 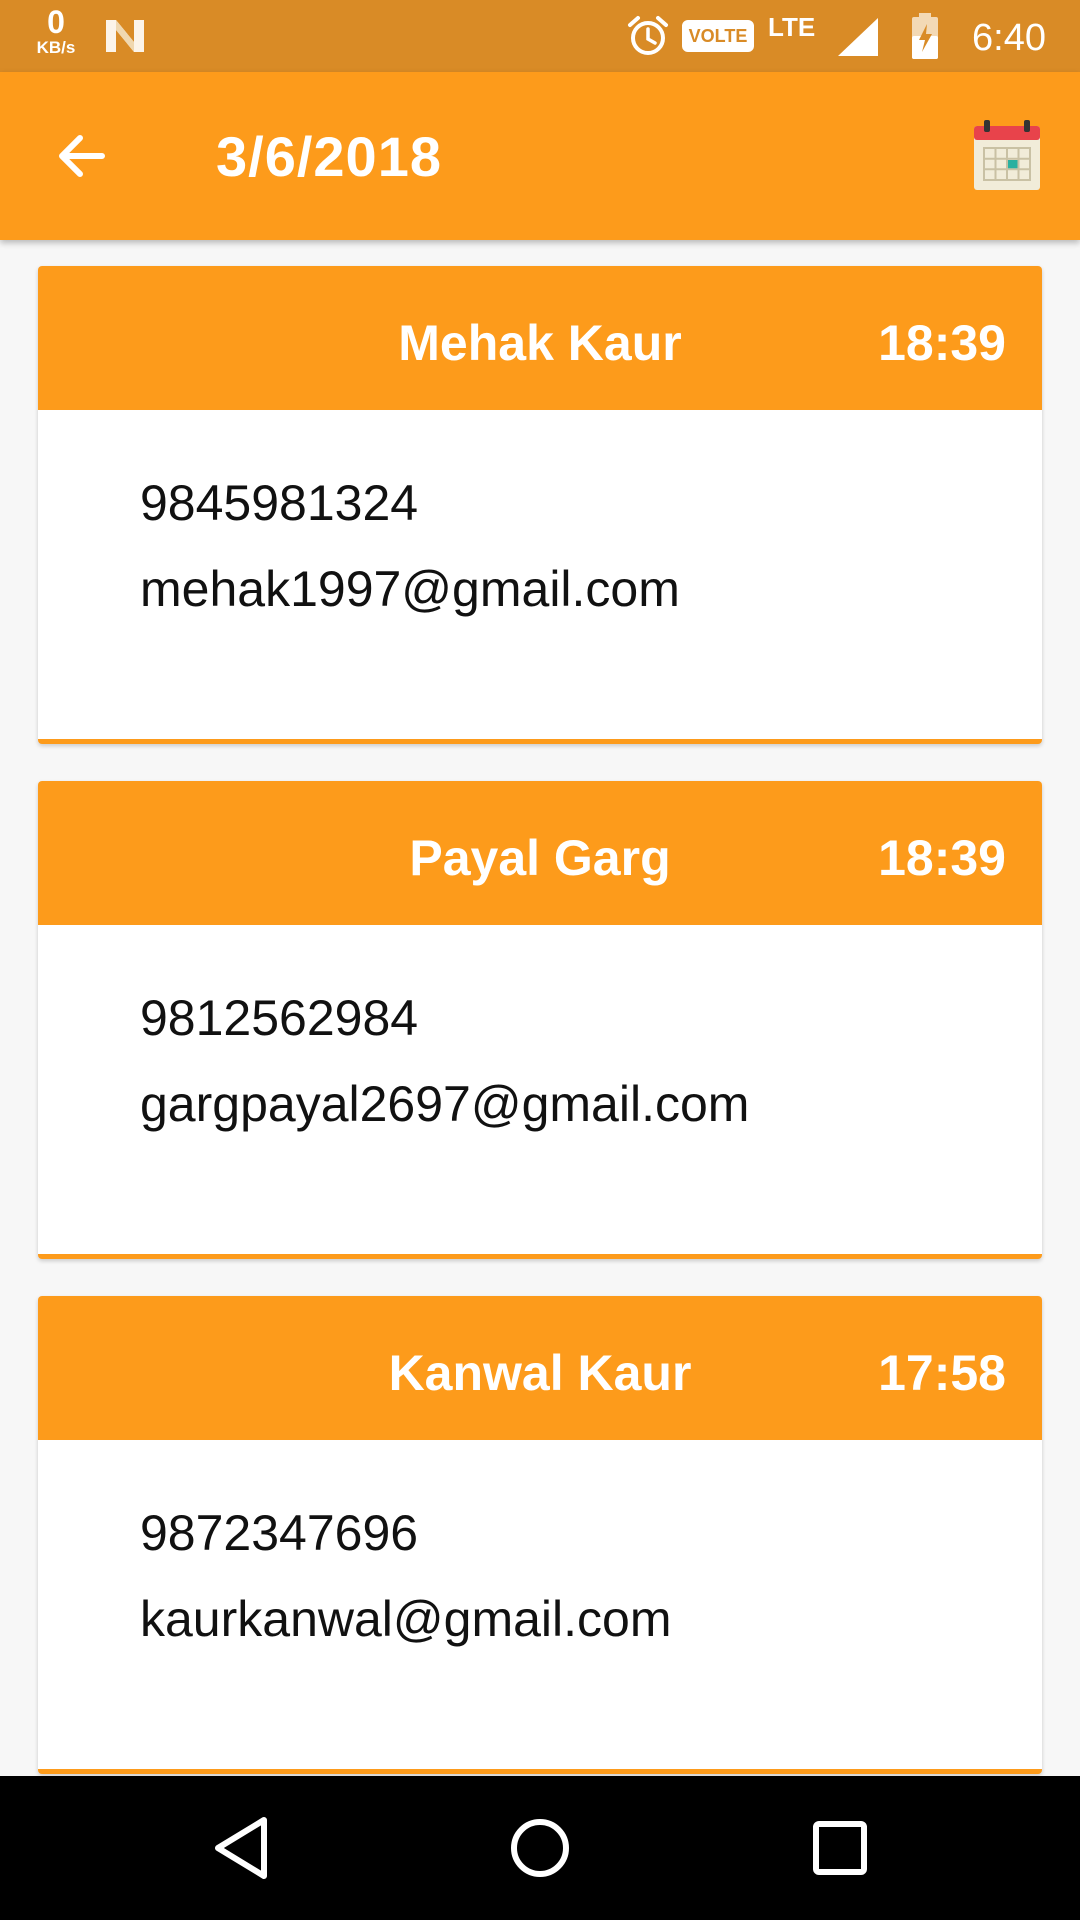 I want to click on entry-time: 17:58, so click(x=942, y=1373).